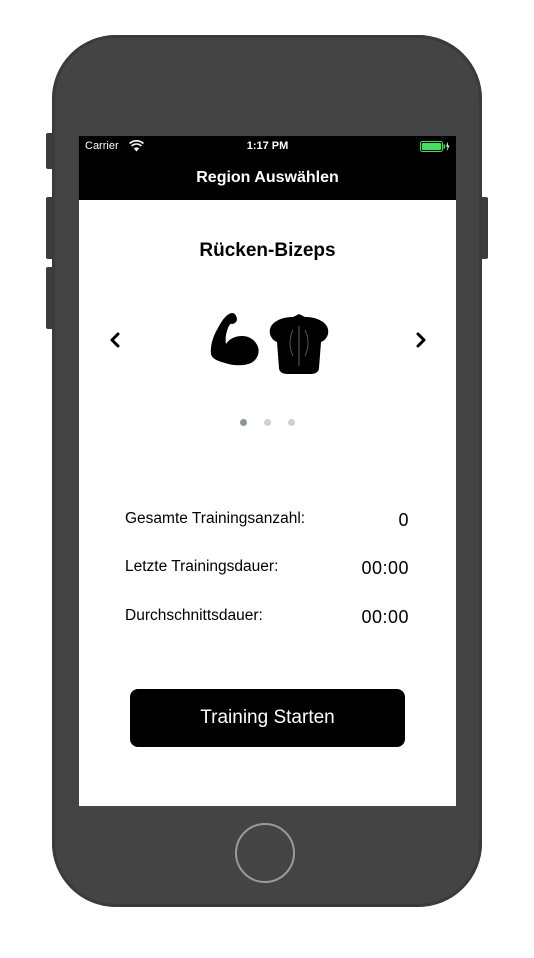 The image size is (534, 958). What do you see at coordinates (115, 340) in the screenshot?
I see `chevron-left-icon` at bounding box center [115, 340].